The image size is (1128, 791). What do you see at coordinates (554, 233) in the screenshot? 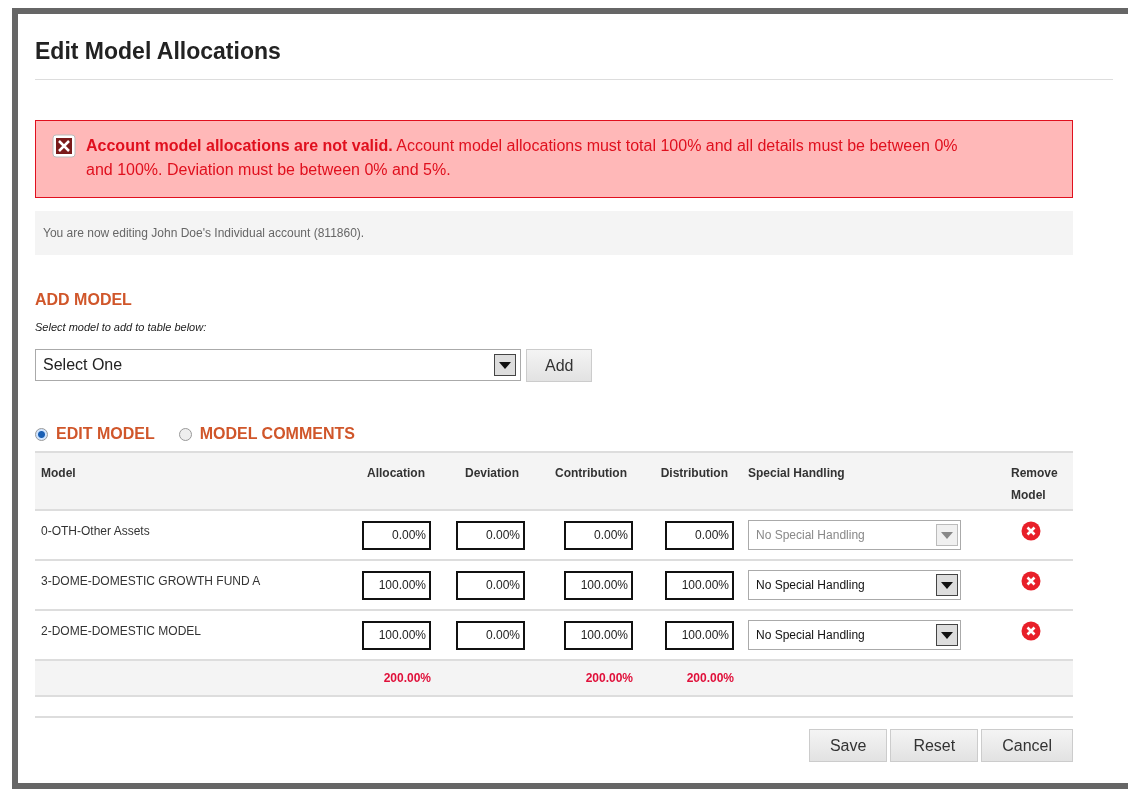
I see `info-bar: You are now editing John Doe's Individual account (811860).` at bounding box center [554, 233].